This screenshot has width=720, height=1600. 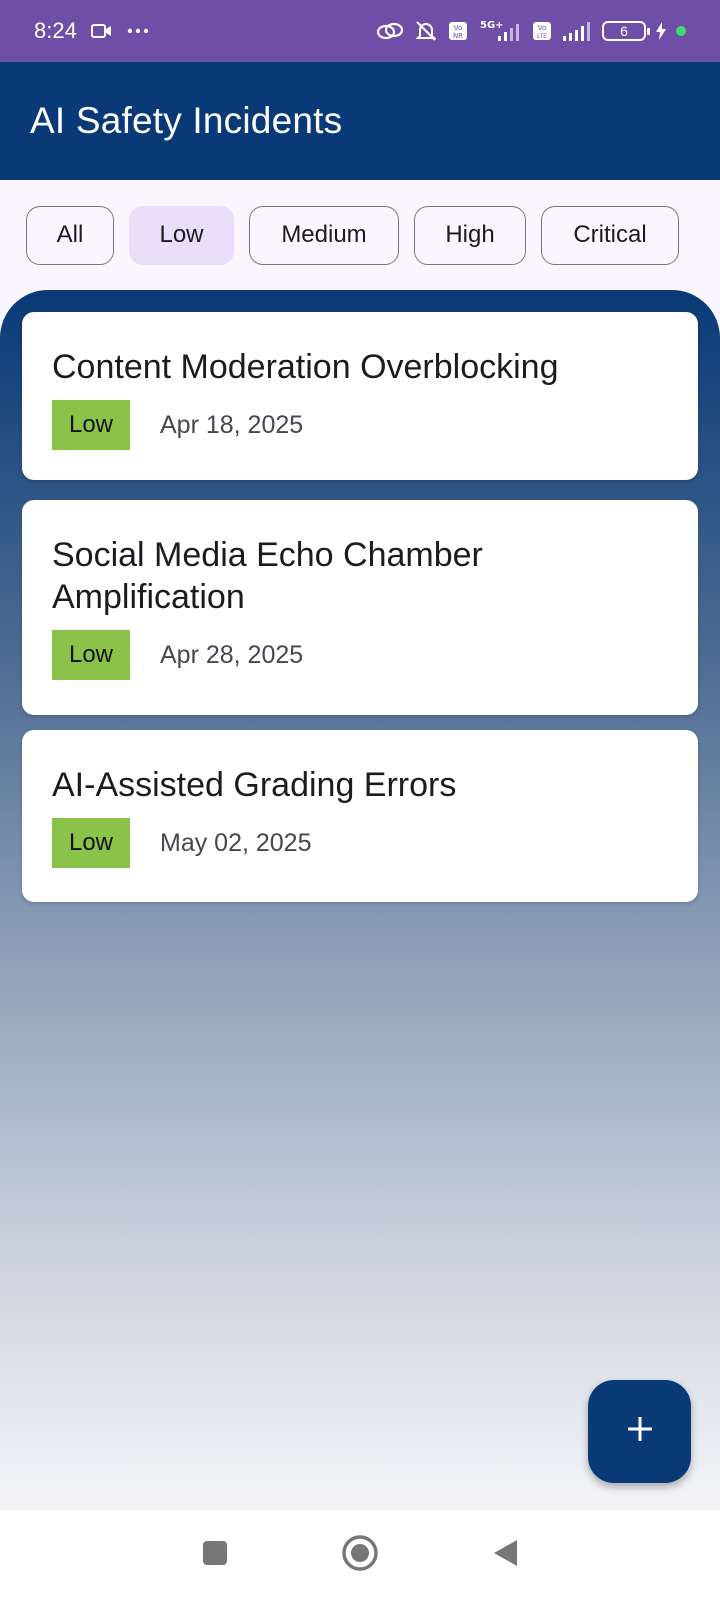 I want to click on filter-chip-critical: Critical, so click(x=610, y=235).